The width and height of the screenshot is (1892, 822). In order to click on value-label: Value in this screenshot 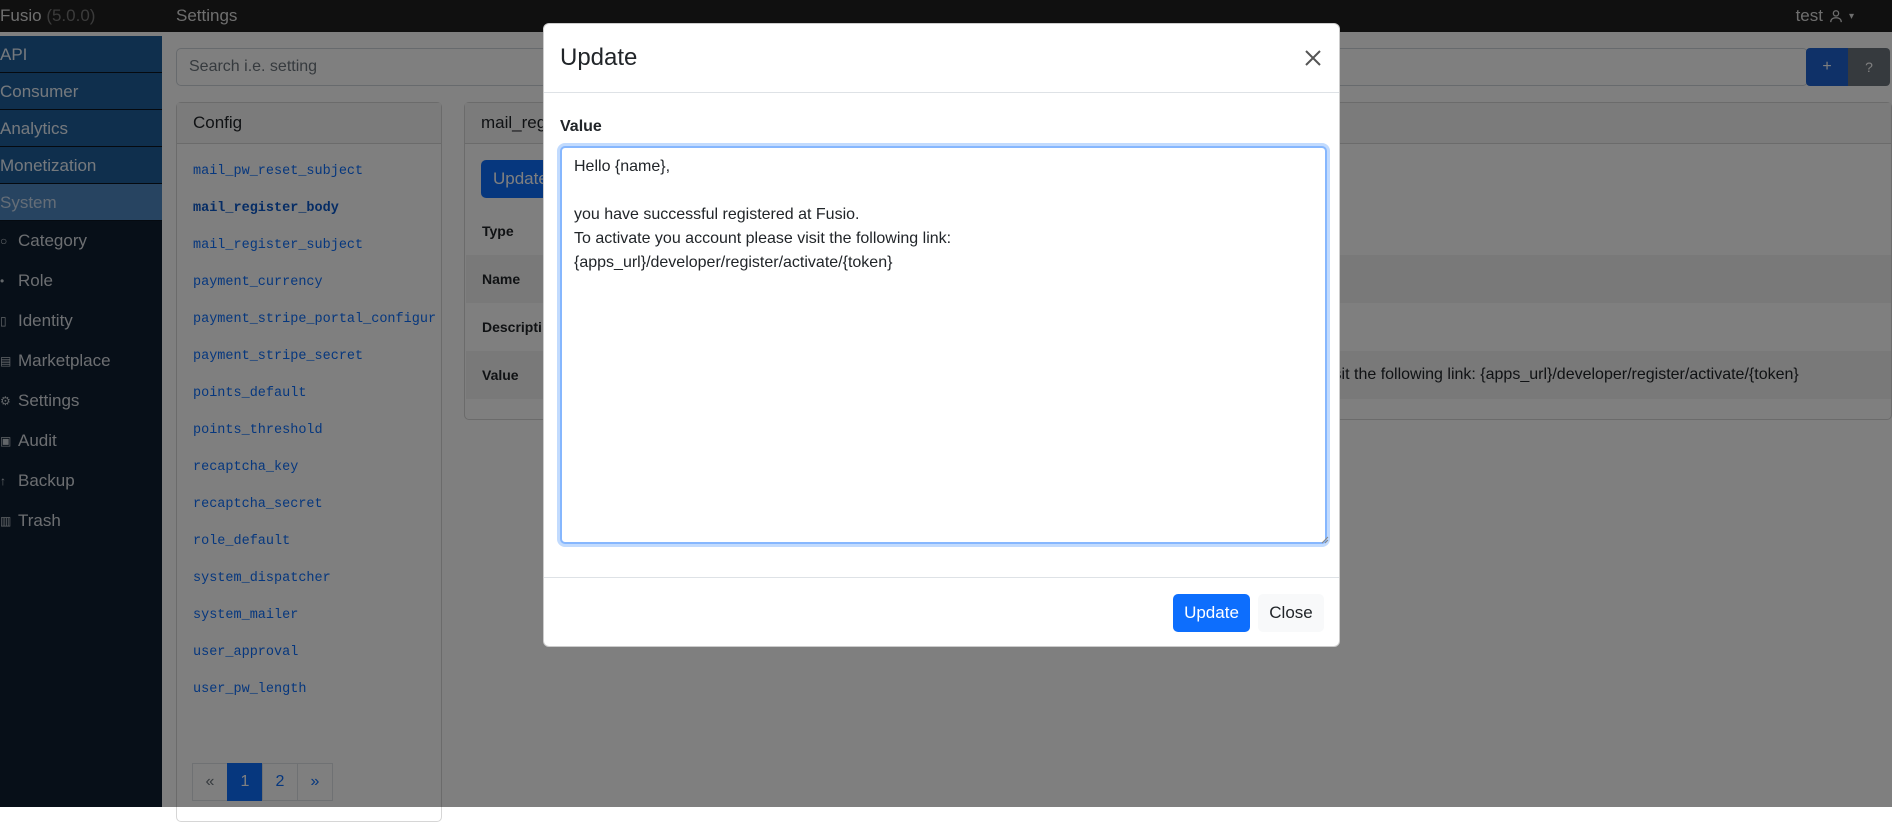, I will do `click(581, 126)`.